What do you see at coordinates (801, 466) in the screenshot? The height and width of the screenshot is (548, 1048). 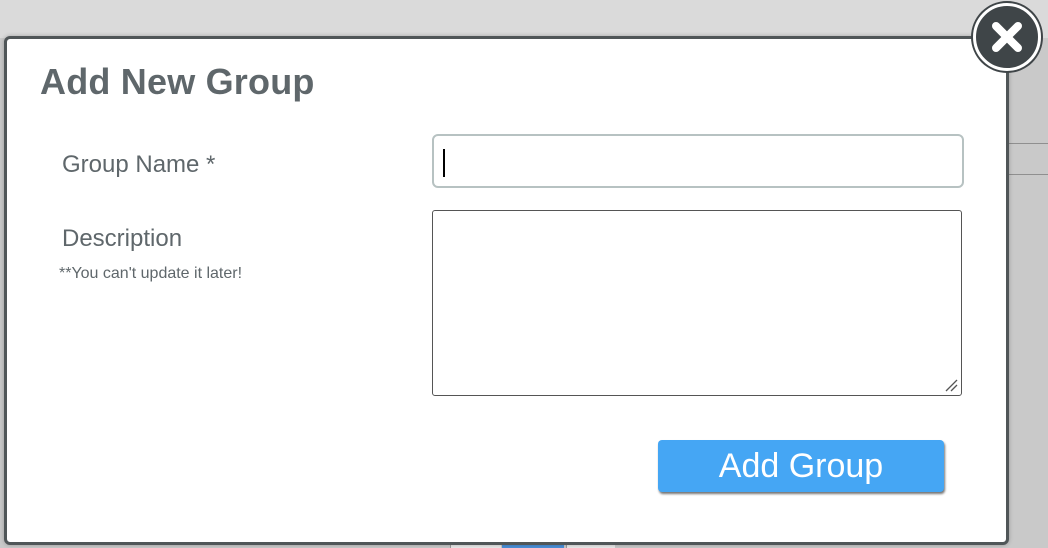 I see `add-group-button: Add Group` at bounding box center [801, 466].